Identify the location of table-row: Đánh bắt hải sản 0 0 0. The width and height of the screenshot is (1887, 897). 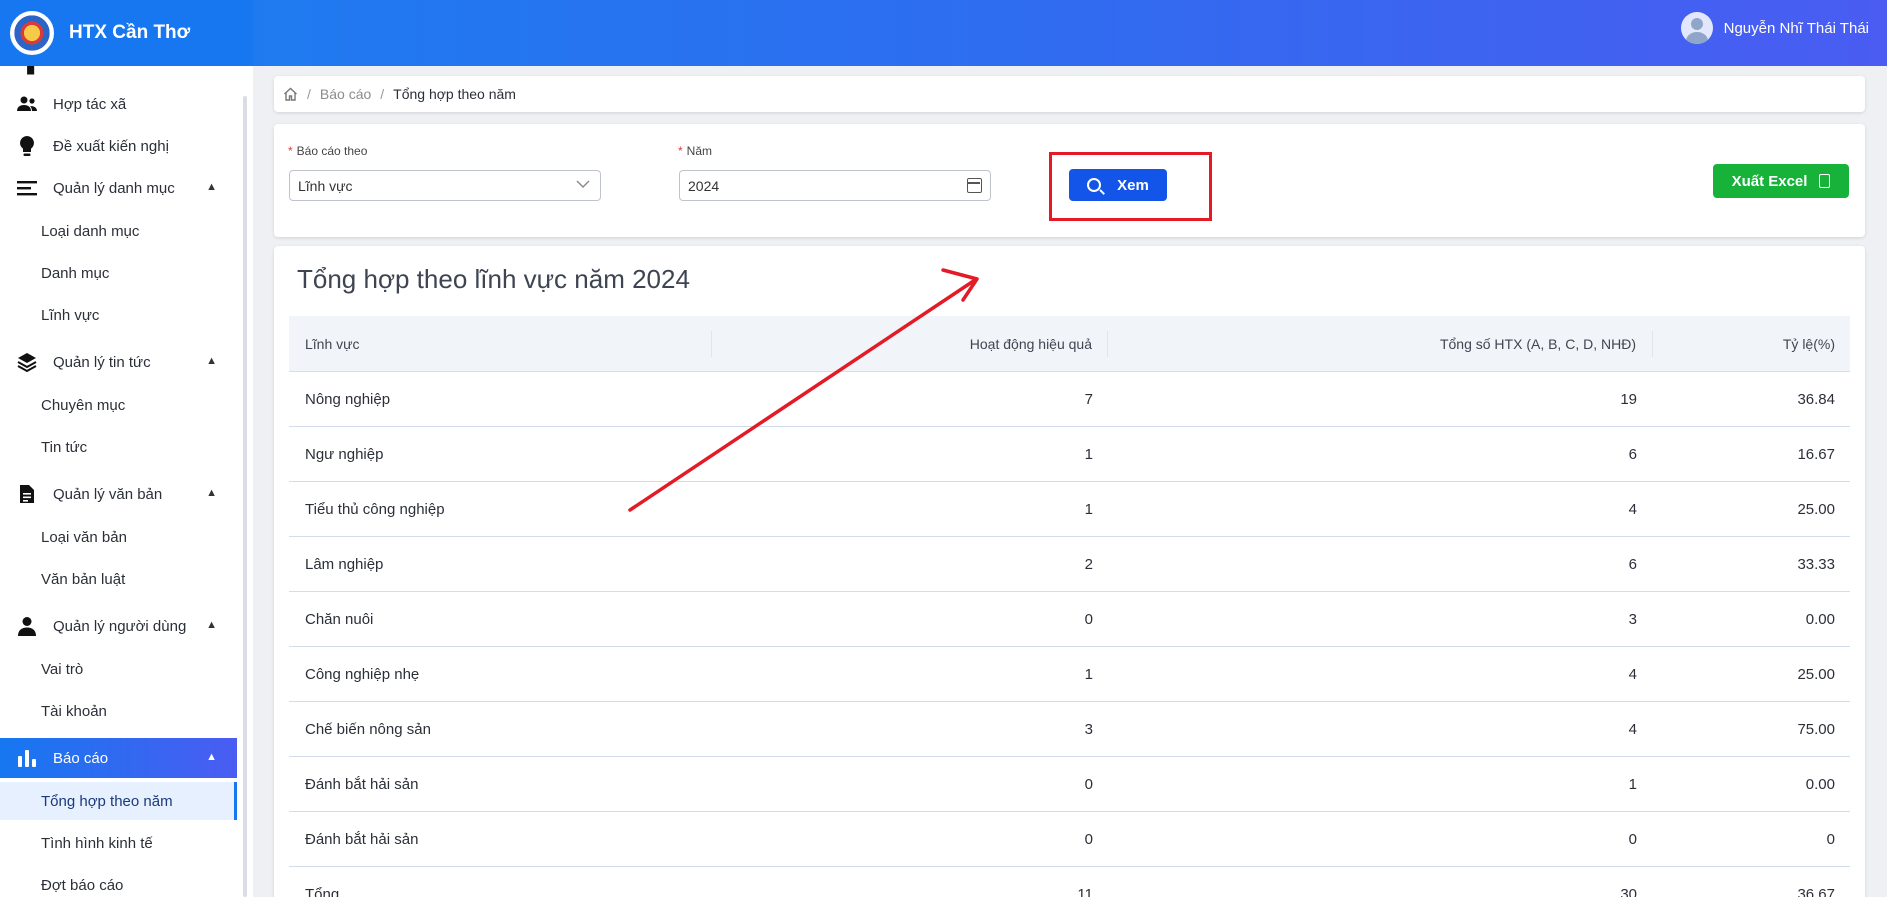
(1069, 839).